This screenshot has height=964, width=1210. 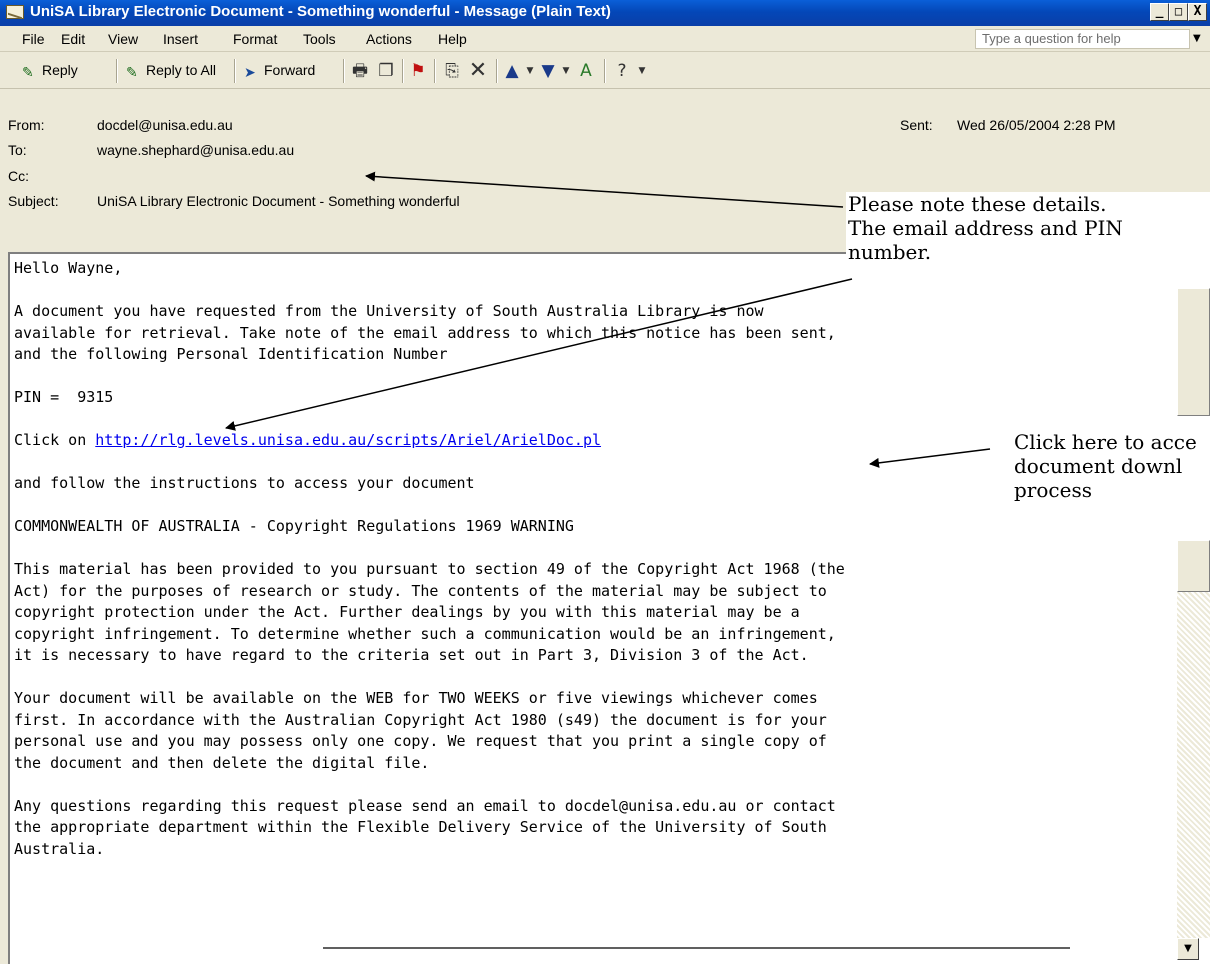 What do you see at coordinates (1082, 39) in the screenshot?
I see `help-search-input: Type a question for help` at bounding box center [1082, 39].